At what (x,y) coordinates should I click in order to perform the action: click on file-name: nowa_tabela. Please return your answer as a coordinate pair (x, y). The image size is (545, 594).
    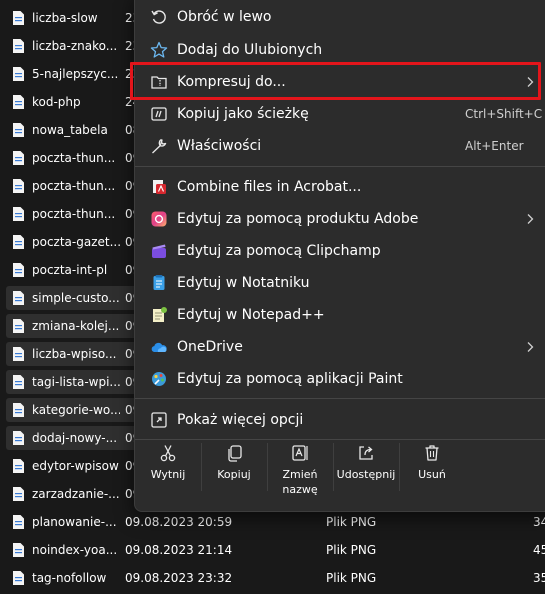
    Looking at the image, I should click on (70, 130).